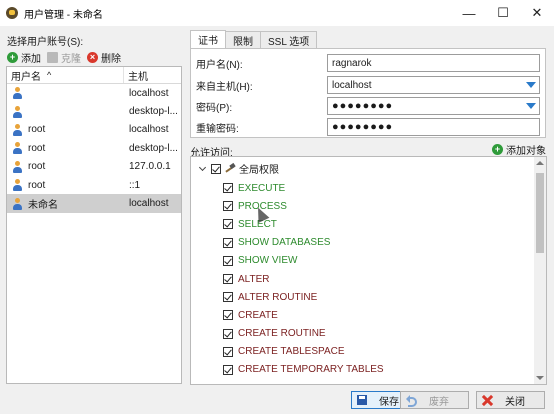  What do you see at coordinates (540, 163) in the screenshot?
I see `scroll-up-icon` at bounding box center [540, 163].